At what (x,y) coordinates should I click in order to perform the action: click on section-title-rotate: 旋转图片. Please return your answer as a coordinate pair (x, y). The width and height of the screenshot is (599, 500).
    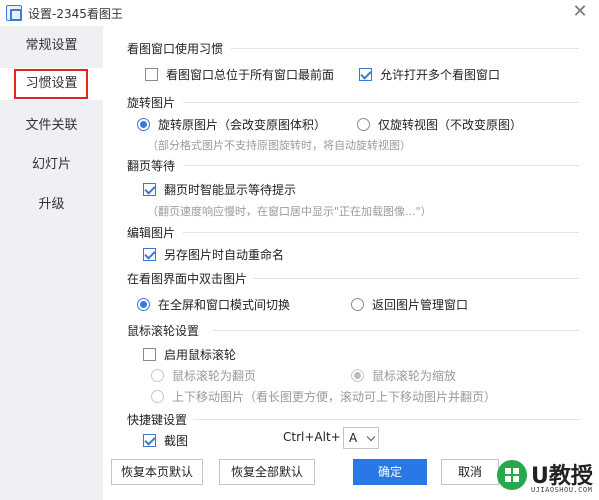
    Looking at the image, I should click on (151, 103).